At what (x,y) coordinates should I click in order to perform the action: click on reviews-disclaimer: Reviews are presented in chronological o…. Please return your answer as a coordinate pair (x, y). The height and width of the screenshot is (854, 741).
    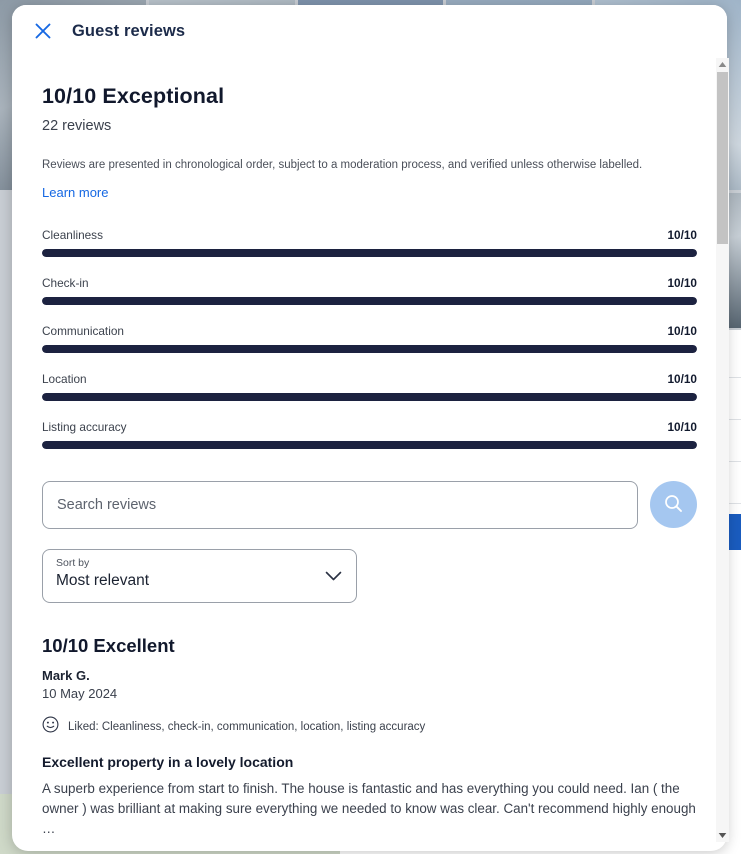
    Looking at the image, I should click on (342, 165).